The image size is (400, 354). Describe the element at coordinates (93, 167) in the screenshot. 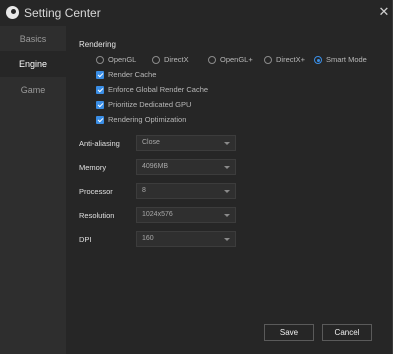

I see `memory-label: Memory` at that location.